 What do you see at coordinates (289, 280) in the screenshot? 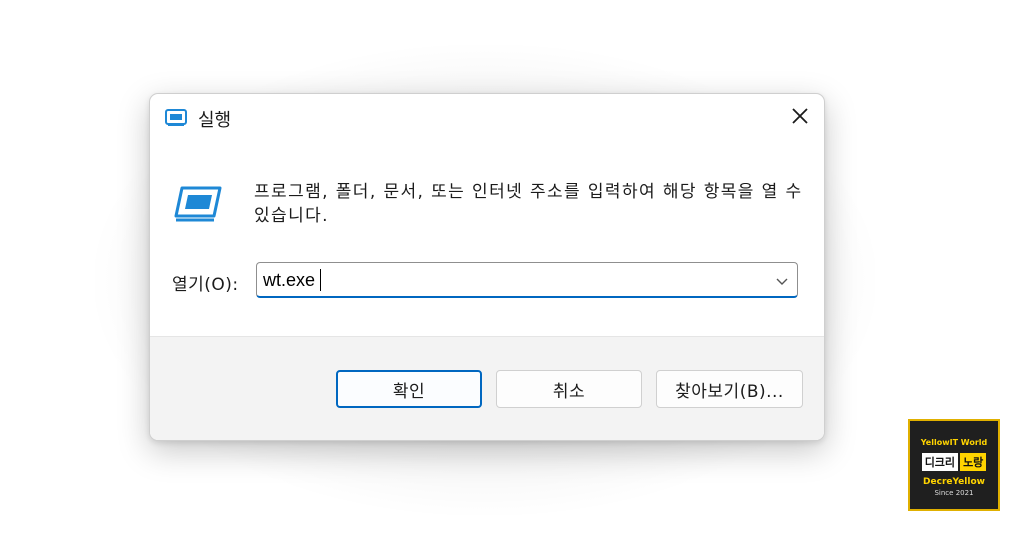
I see `open-input: wt.exe` at bounding box center [289, 280].